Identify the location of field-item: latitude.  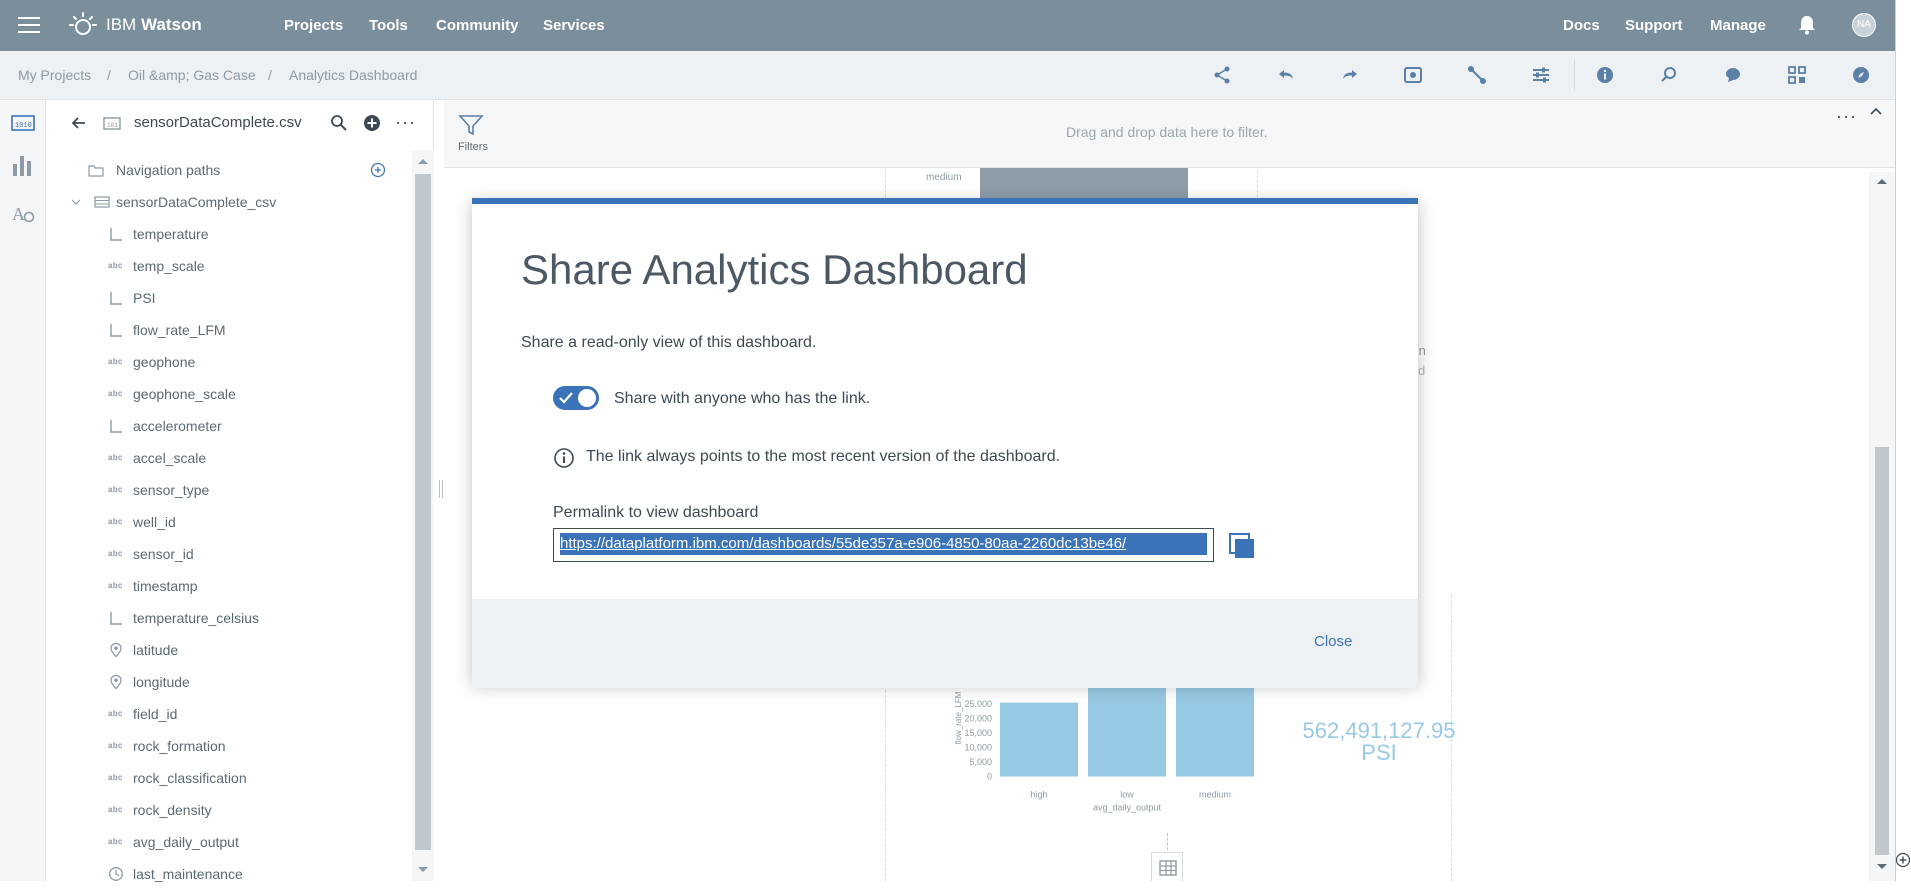
(226, 650).